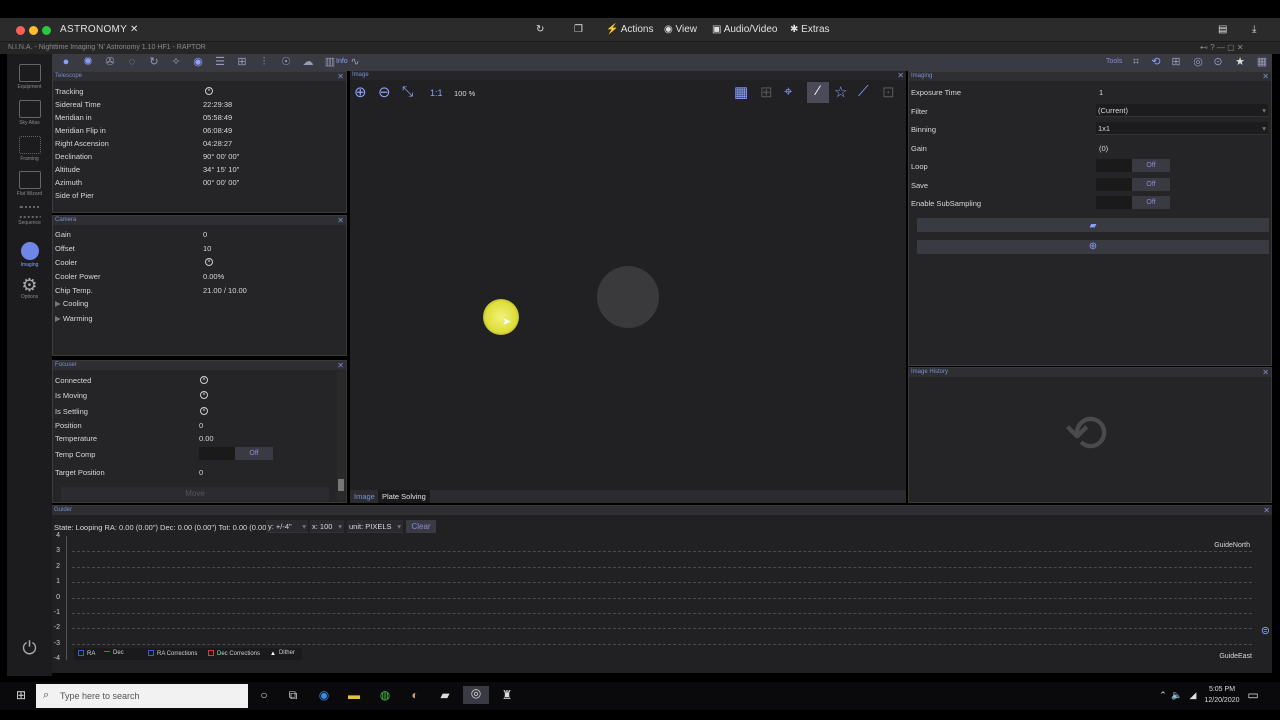 The width and height of the screenshot is (1280, 720). Describe the element at coordinates (680, 29) in the screenshot. I see `menu-view: ◉ View` at that location.